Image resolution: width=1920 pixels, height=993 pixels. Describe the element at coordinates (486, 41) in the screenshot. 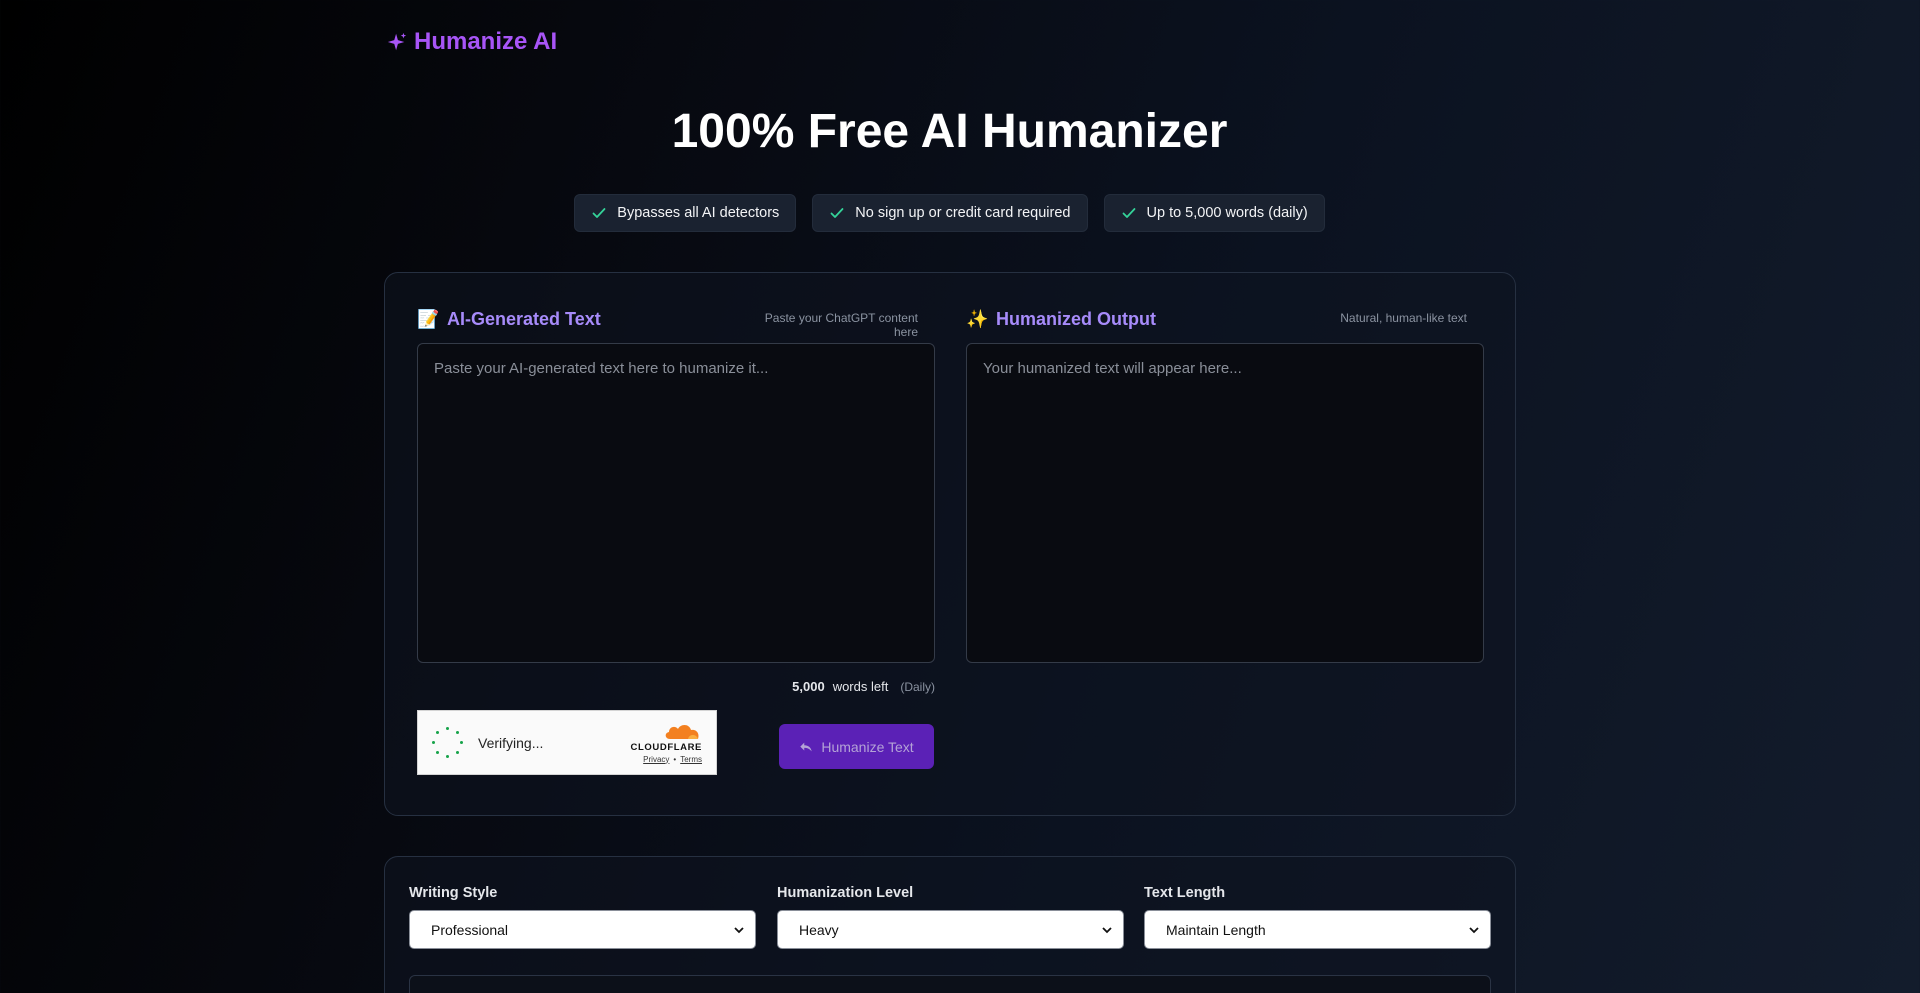

I see `brand-name: Humanize AI` at that location.